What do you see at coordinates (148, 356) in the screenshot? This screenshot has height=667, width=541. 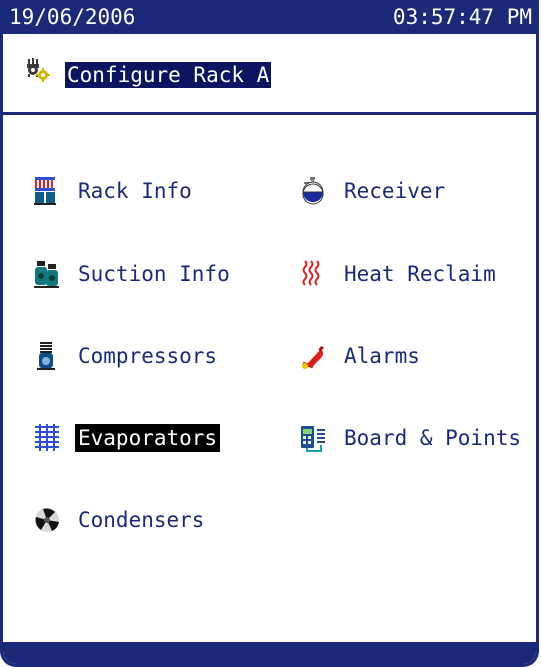 I see `menu-item-label: Compressors` at bounding box center [148, 356].